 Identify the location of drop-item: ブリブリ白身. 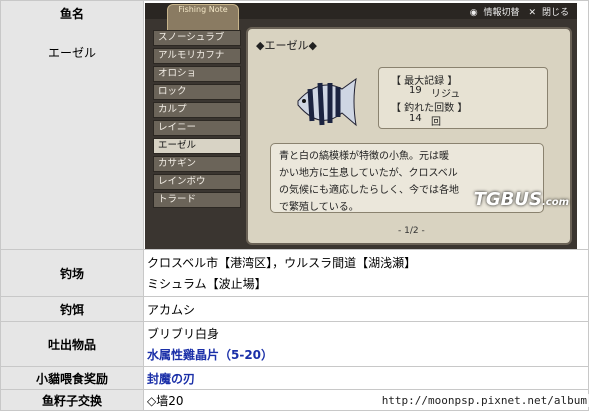
(183, 334).